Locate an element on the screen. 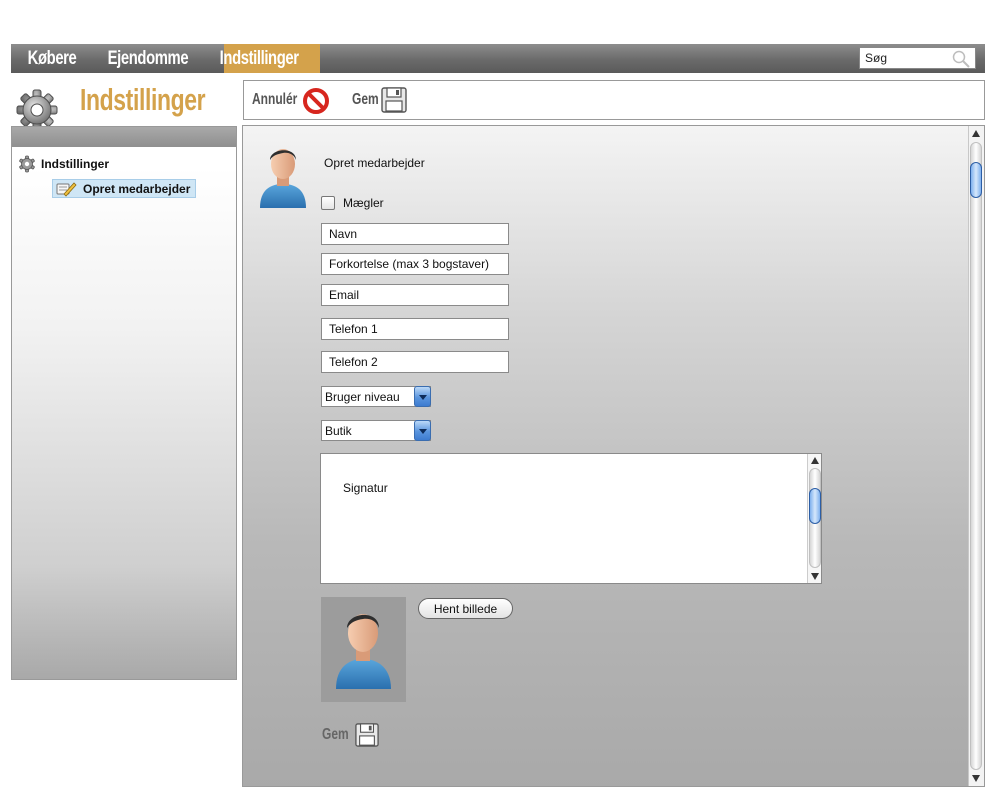 The image size is (1000, 800). nav-item-properties: Ejendomme is located at coordinates (148, 58).